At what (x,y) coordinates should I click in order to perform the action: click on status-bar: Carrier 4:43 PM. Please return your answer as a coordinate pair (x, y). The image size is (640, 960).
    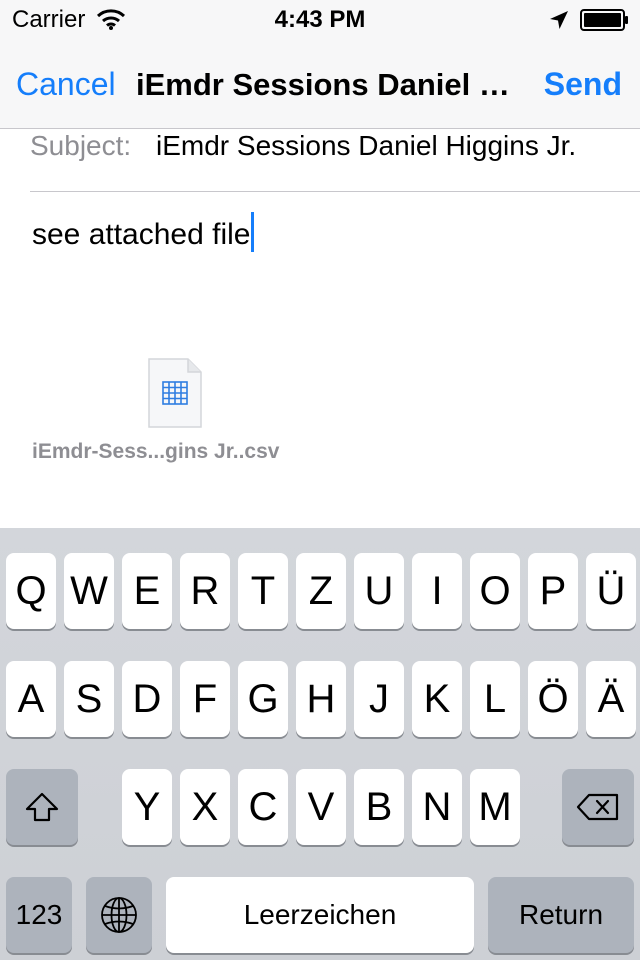
    Looking at the image, I should click on (320, 20).